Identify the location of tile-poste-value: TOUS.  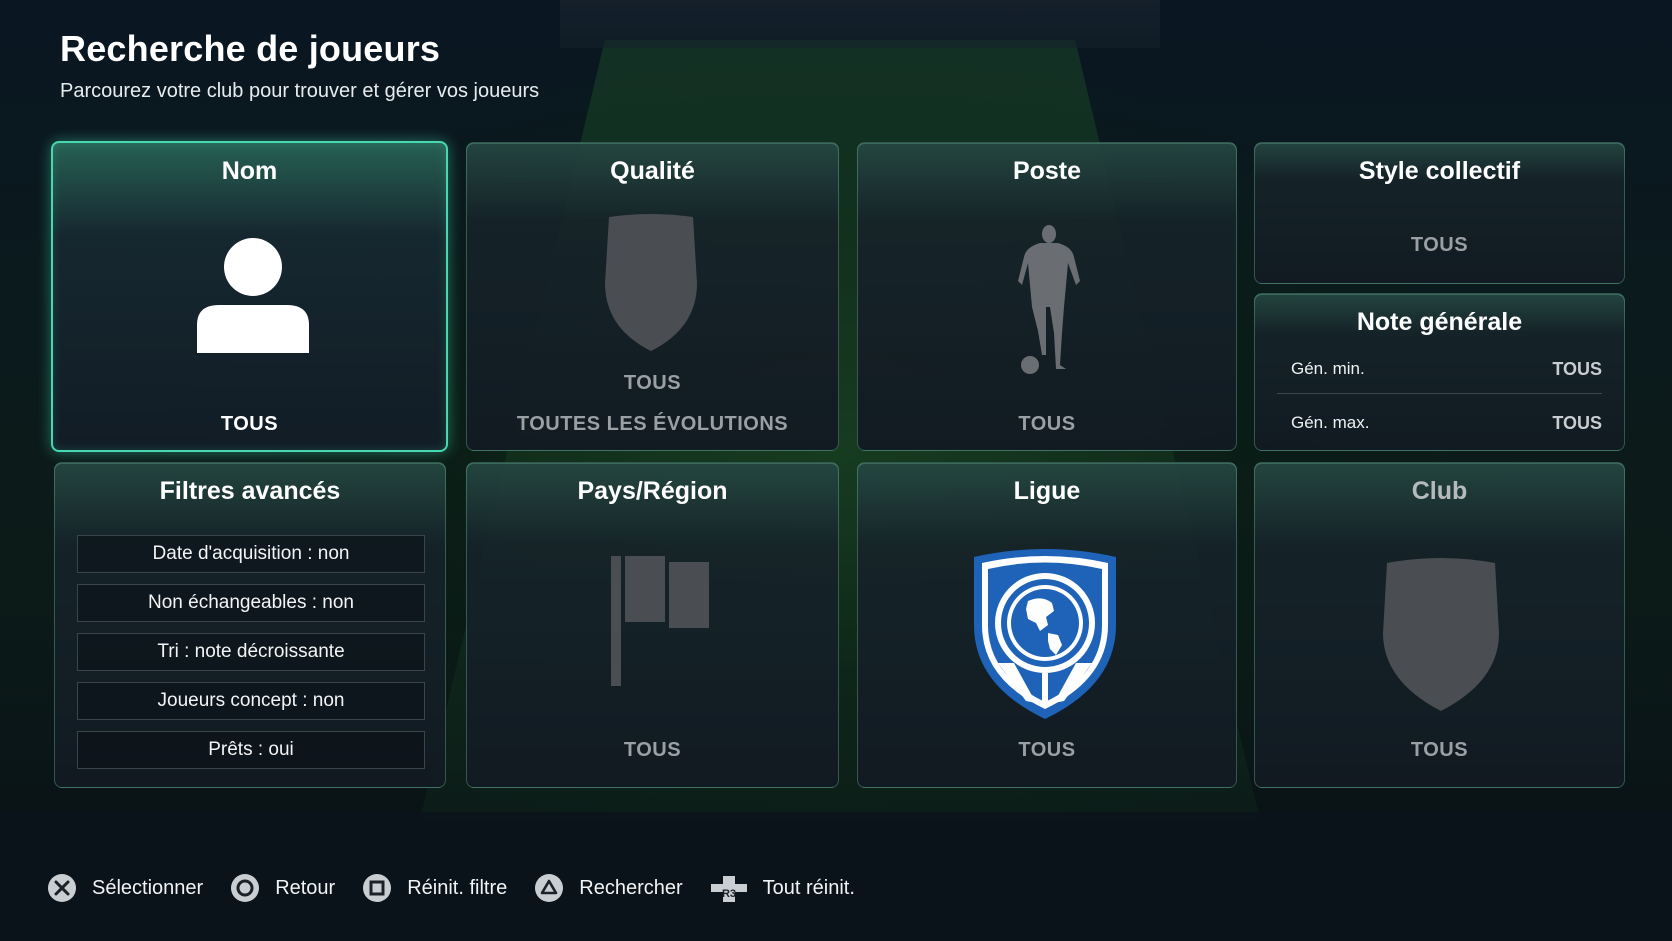
(1047, 424).